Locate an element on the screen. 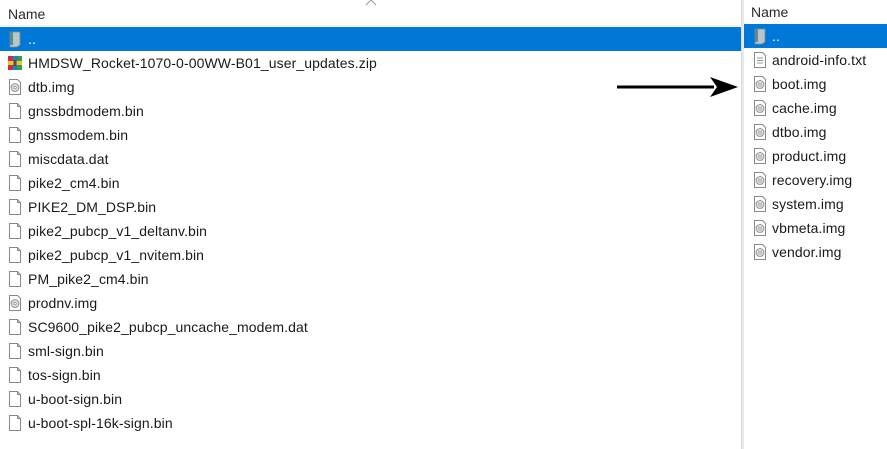 The height and width of the screenshot is (449, 887). file-row: tos-sign.bin is located at coordinates (370, 375).